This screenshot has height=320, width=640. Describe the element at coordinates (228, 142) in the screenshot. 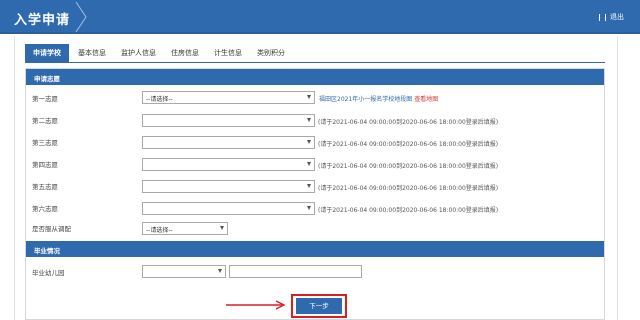

I see `choice-3-select` at that location.